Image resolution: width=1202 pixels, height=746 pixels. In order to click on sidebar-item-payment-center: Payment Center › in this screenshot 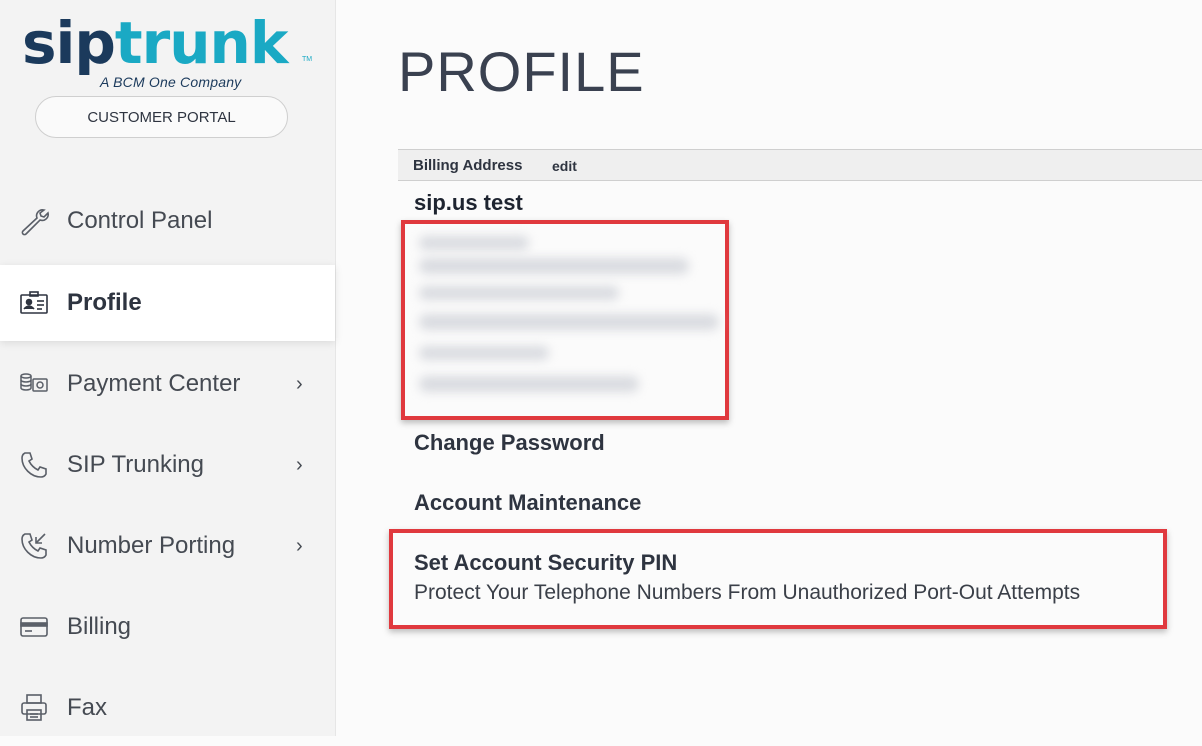, I will do `click(167, 384)`.